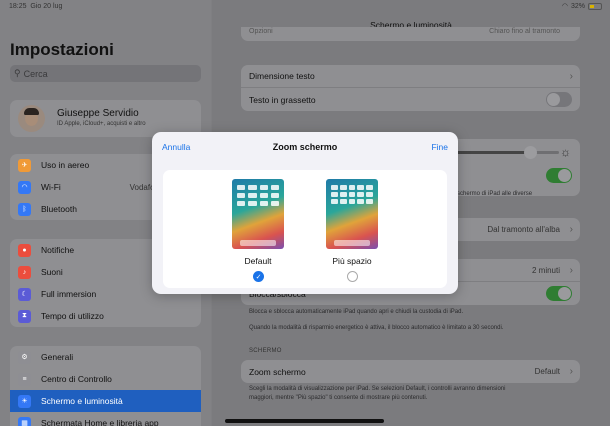 The width and height of the screenshot is (610, 426). Describe the element at coordinates (265, 351) in the screenshot. I see `section-schermo-label: SCHERMO` at that location.